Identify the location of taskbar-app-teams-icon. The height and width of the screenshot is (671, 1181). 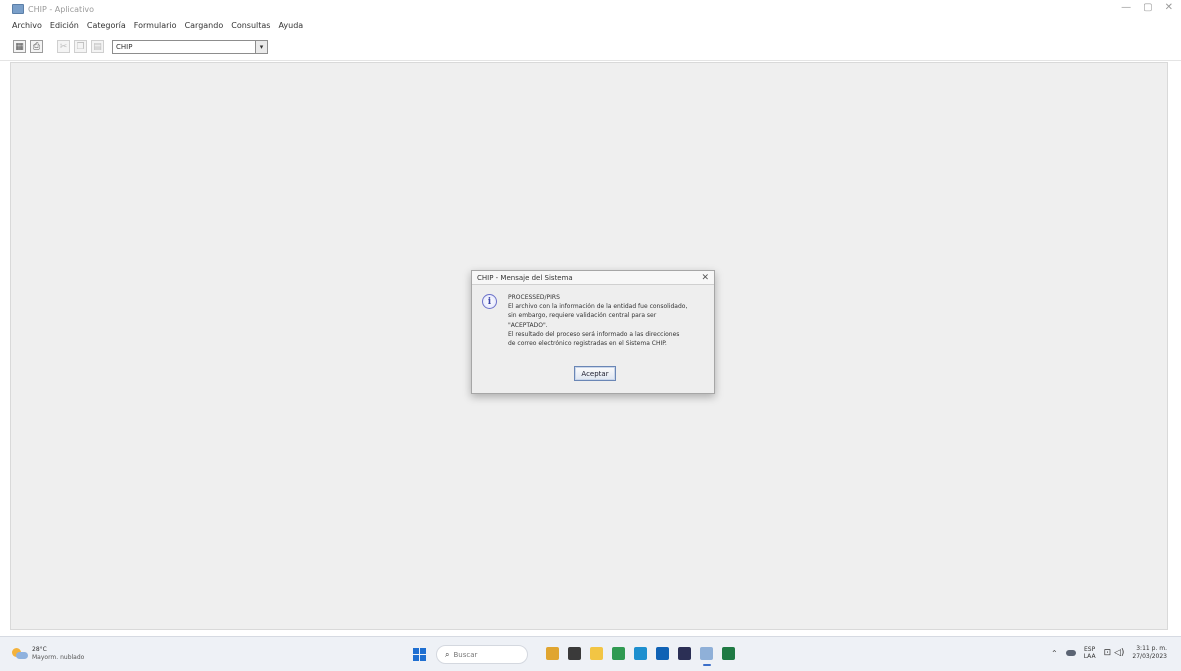
(684, 653).